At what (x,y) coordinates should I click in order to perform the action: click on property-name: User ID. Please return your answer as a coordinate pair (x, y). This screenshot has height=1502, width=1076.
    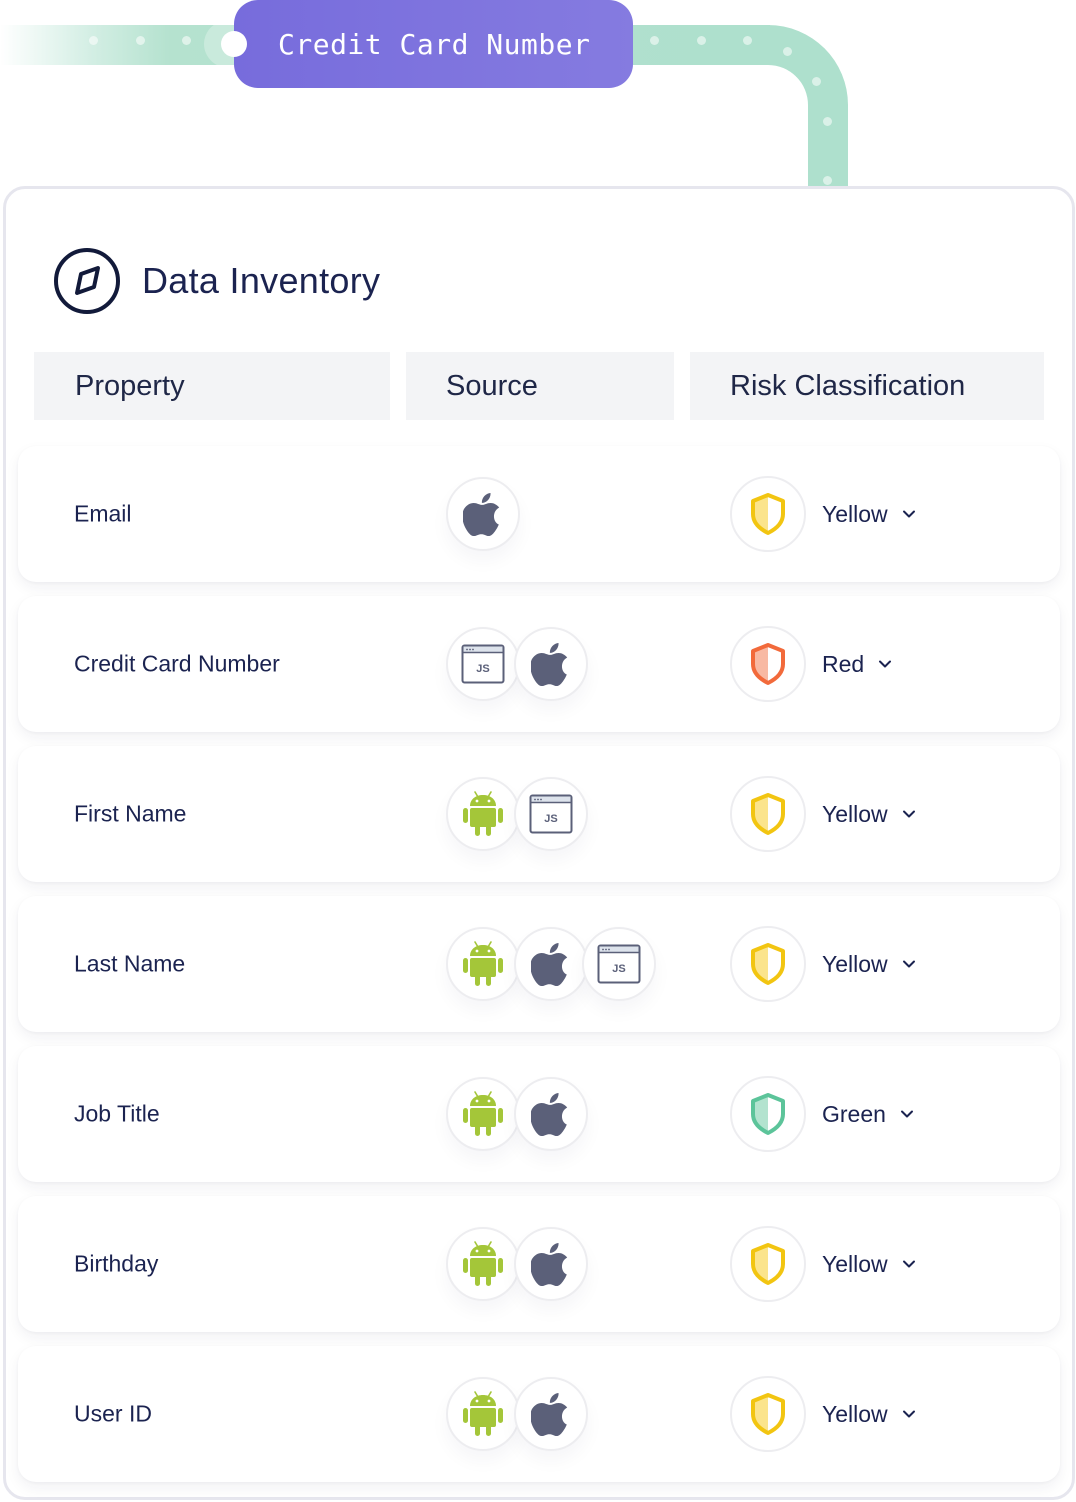
    Looking at the image, I should click on (113, 1413).